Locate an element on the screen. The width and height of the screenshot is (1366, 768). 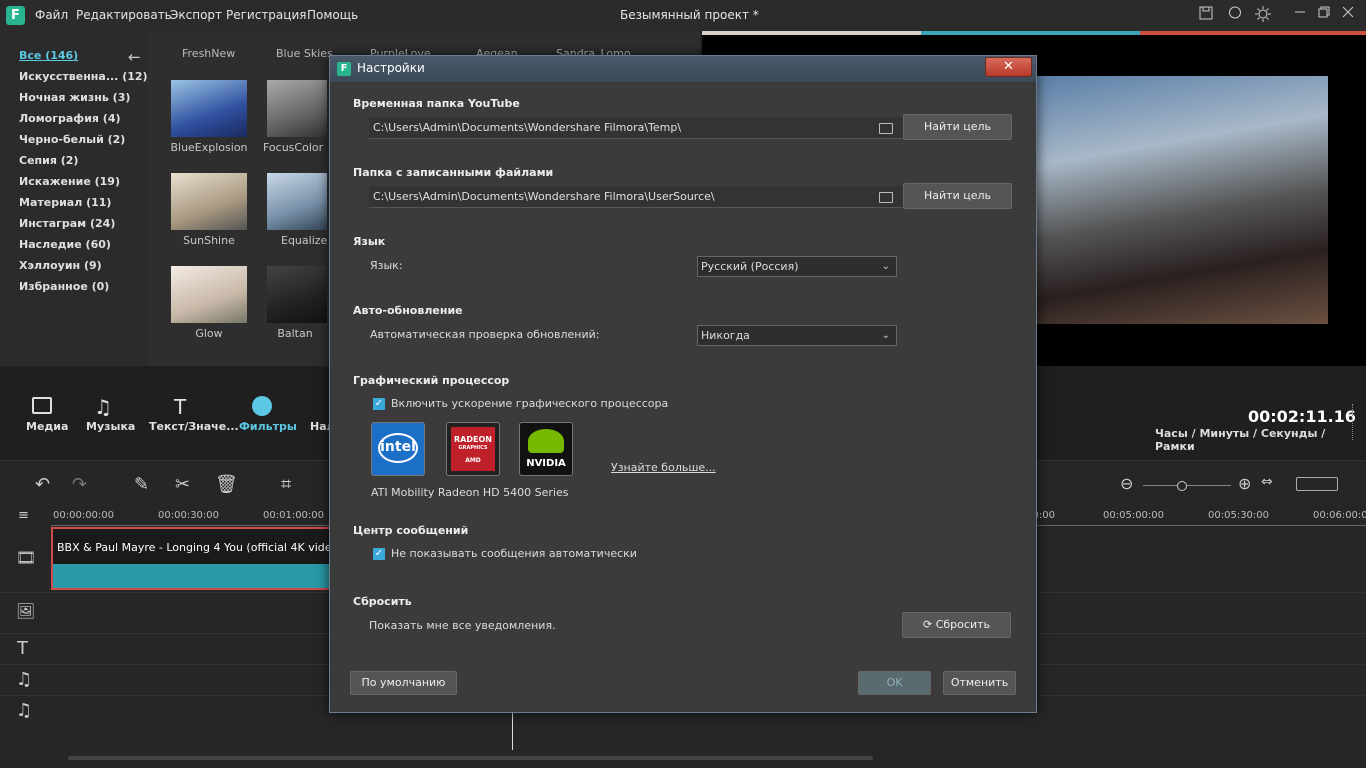
zoom-in-icon: ⊕ is located at coordinates (1244, 483).